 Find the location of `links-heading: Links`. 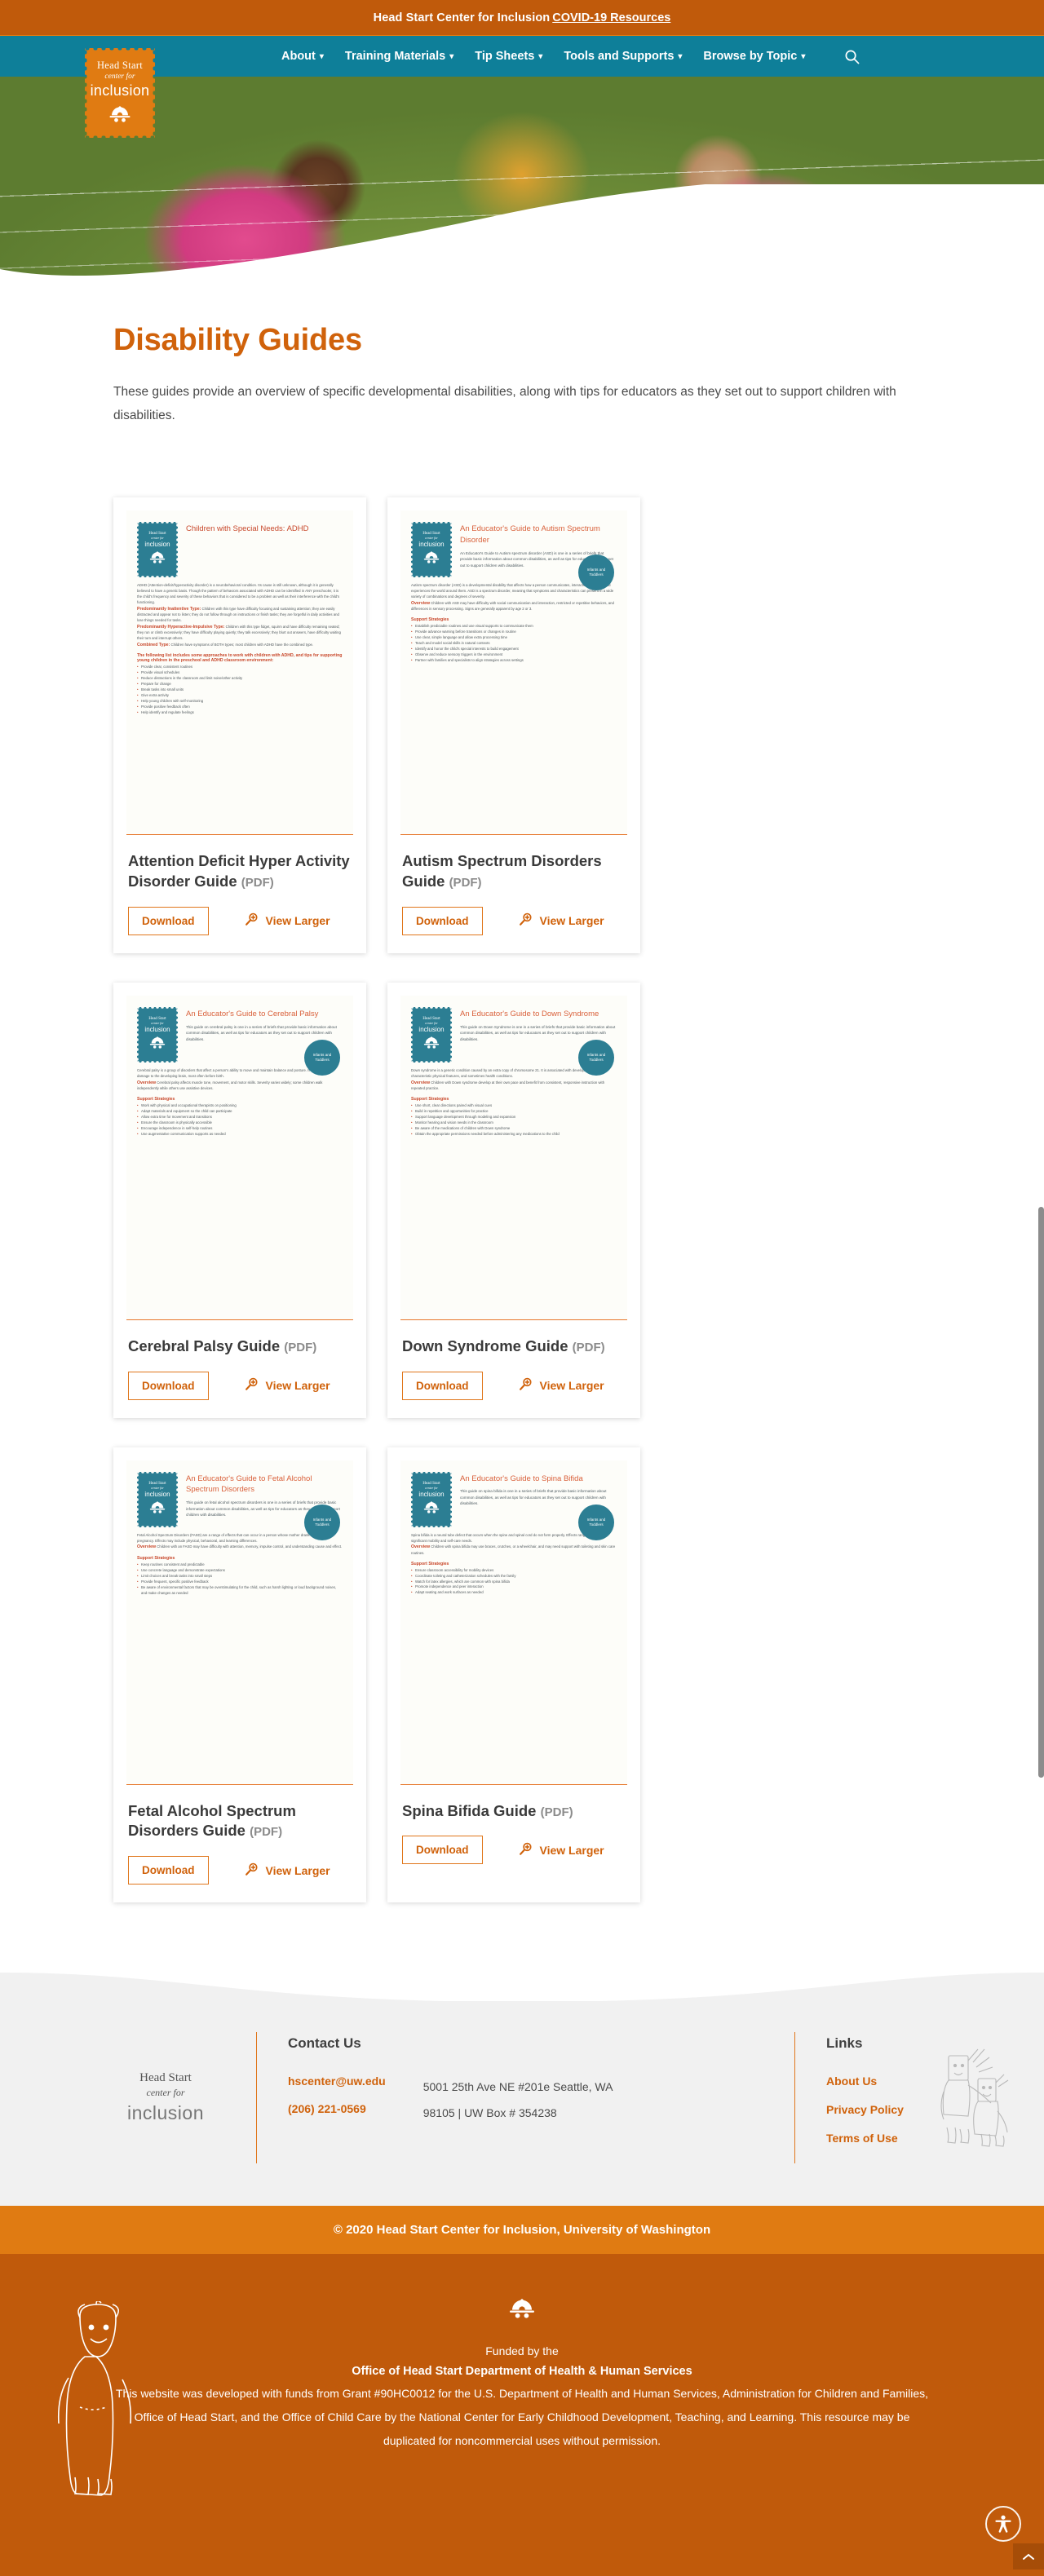

links-heading: Links is located at coordinates (844, 2043).